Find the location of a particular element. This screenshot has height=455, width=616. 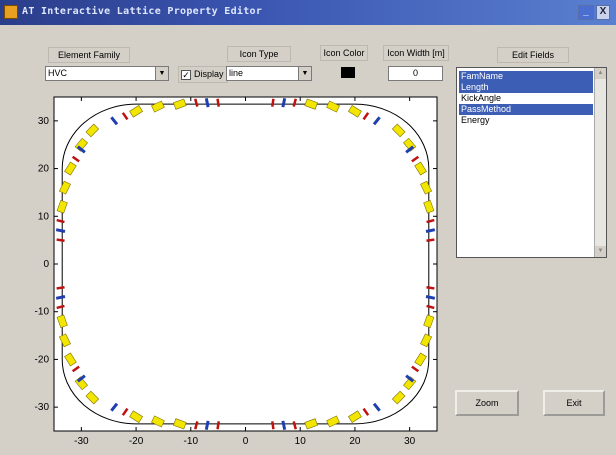

x-tick-label: 0 is located at coordinates (246, 441).